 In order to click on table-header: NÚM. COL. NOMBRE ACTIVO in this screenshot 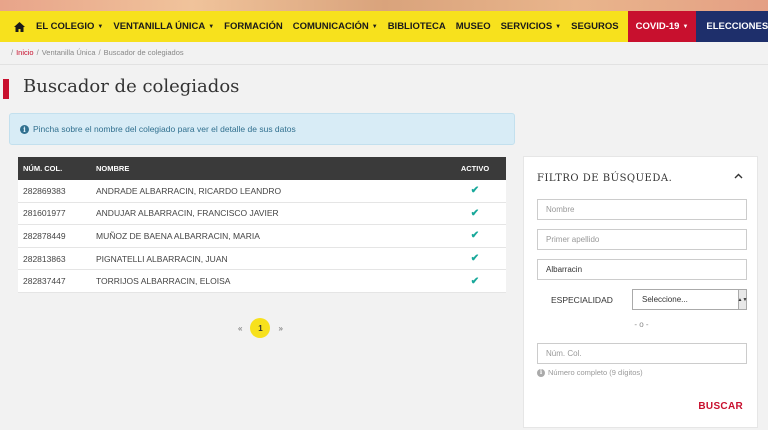, I will do `click(262, 168)`.